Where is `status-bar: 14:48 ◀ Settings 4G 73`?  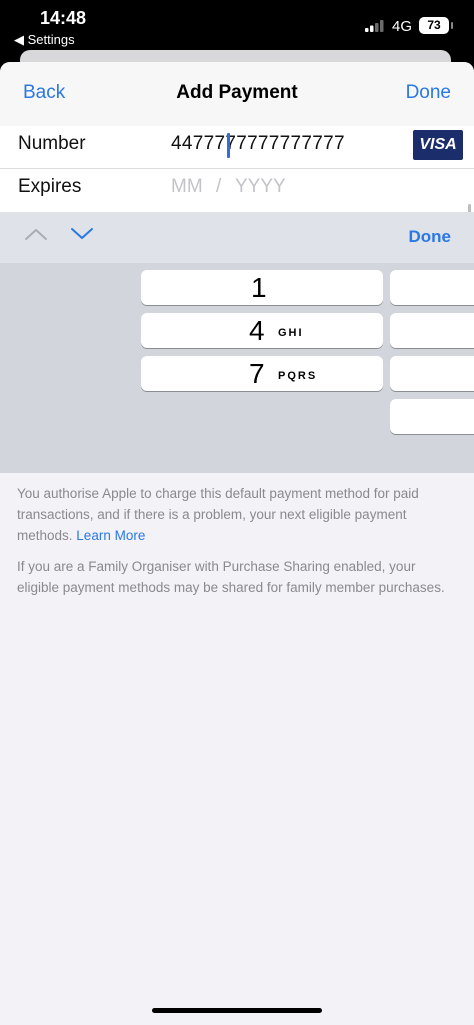 status-bar: 14:48 ◀ Settings 4G 73 is located at coordinates (237, 26).